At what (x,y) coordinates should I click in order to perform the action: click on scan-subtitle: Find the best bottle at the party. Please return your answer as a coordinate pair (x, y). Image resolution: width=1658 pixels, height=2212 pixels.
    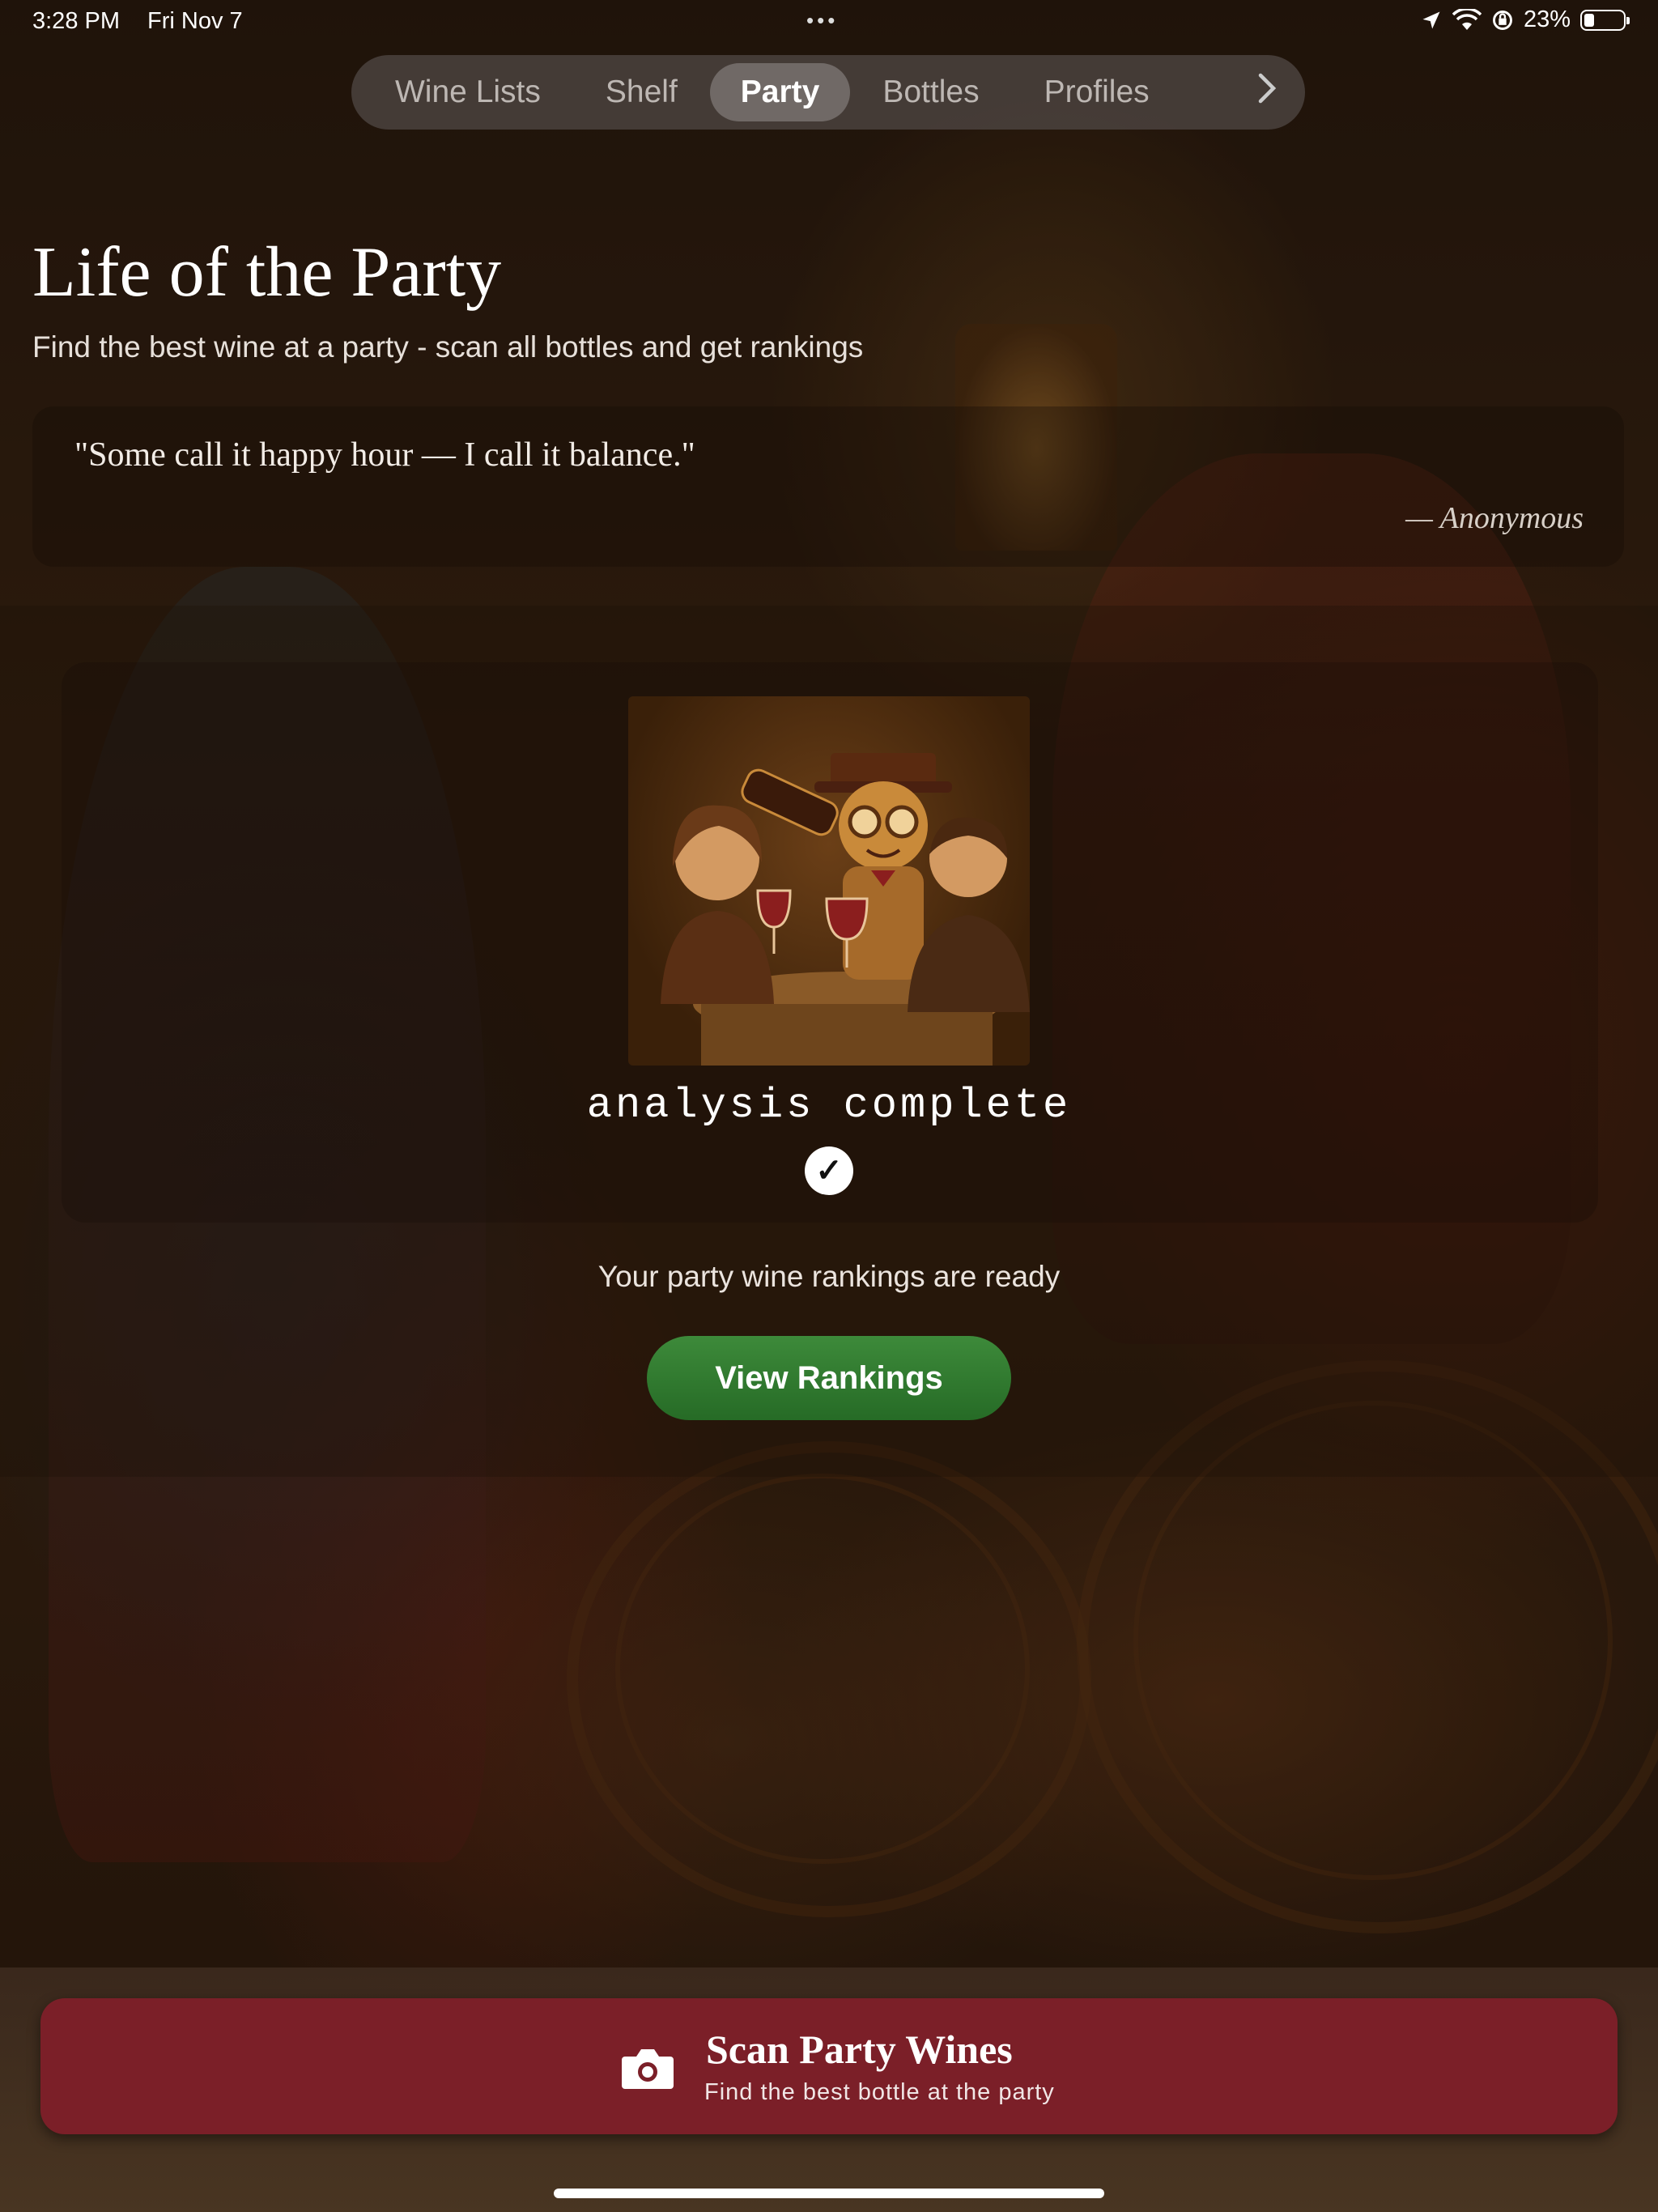
    Looking at the image, I should click on (879, 2092).